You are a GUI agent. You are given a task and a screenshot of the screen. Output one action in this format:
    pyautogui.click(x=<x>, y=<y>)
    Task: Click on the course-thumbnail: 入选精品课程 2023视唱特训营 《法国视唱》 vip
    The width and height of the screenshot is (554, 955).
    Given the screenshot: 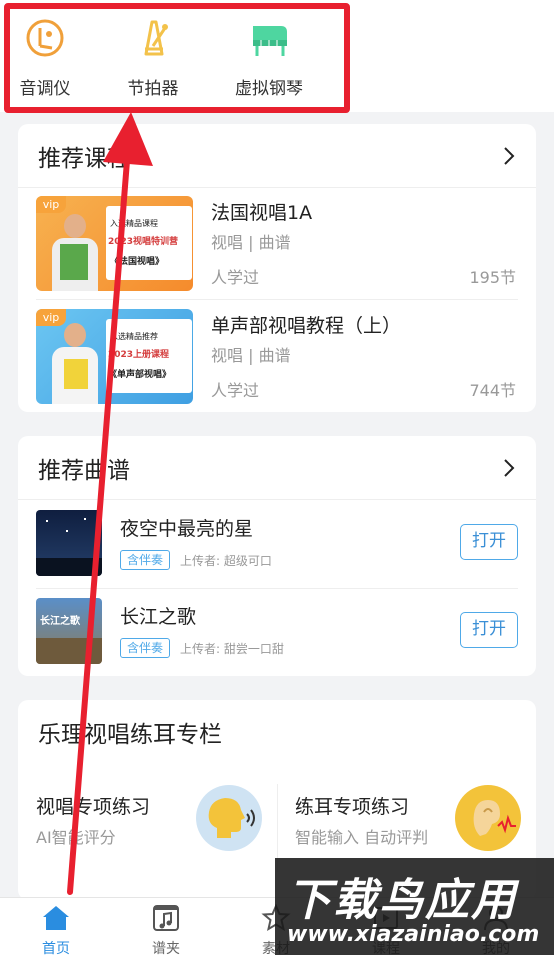 What is the action you would take?
    pyautogui.click(x=114, y=243)
    